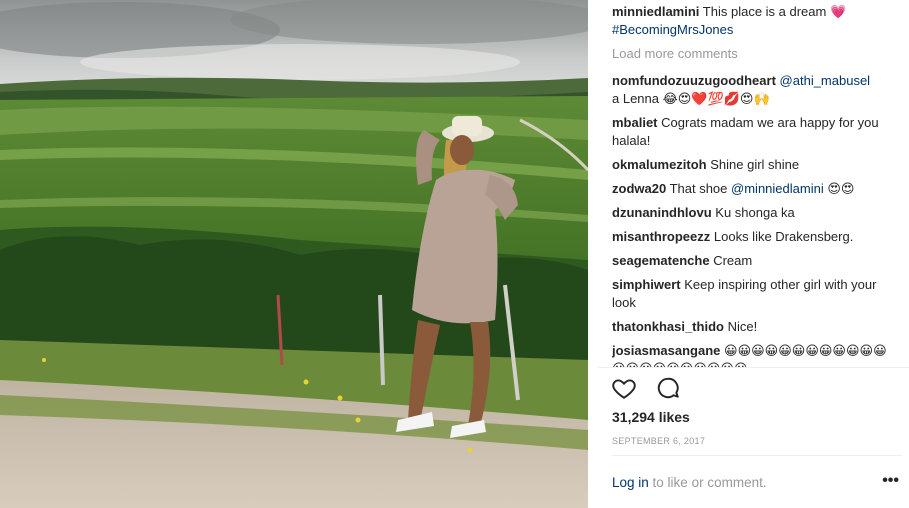  I want to click on comment-item: dzunanindhlovu Ku shonga ka, so click(754, 213).